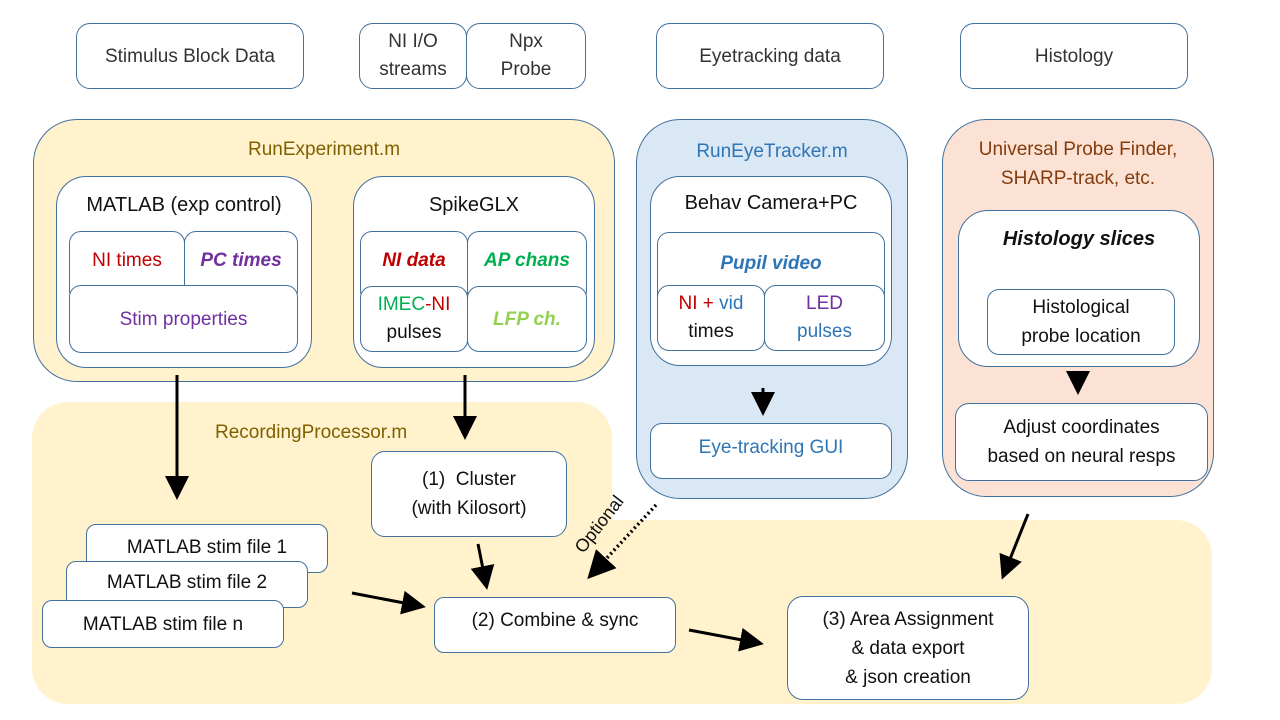  What do you see at coordinates (482, 566) in the screenshot?
I see `arrow-cluster-to-combine` at bounding box center [482, 566].